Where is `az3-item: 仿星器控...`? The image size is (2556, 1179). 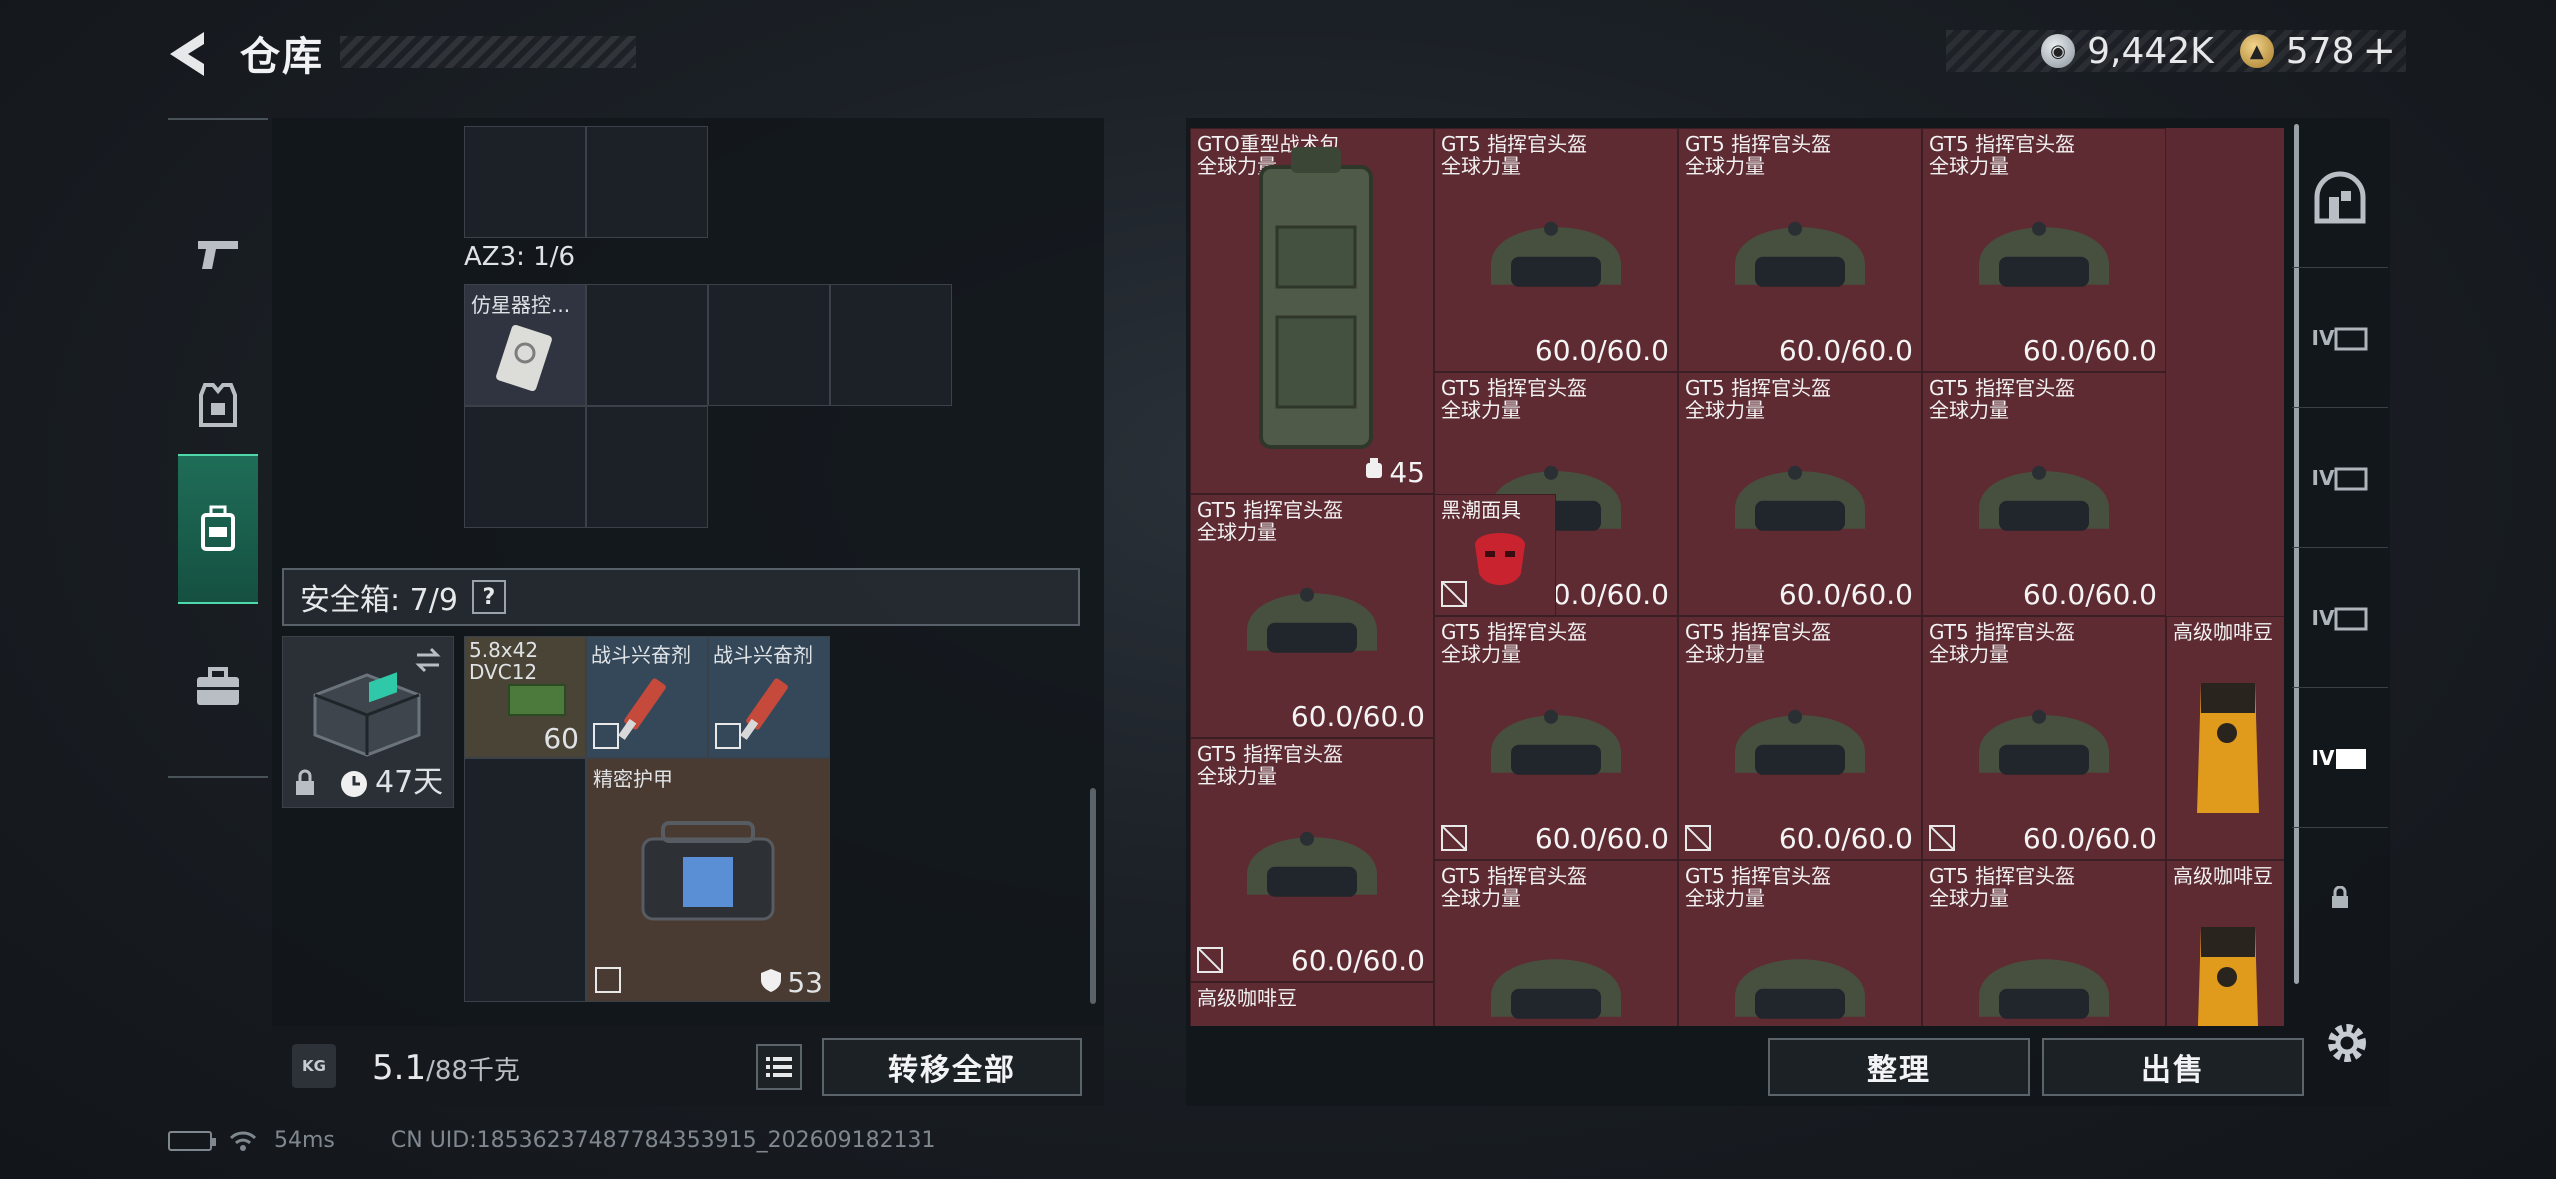
az3-item: 仿星器控... is located at coordinates (525, 345).